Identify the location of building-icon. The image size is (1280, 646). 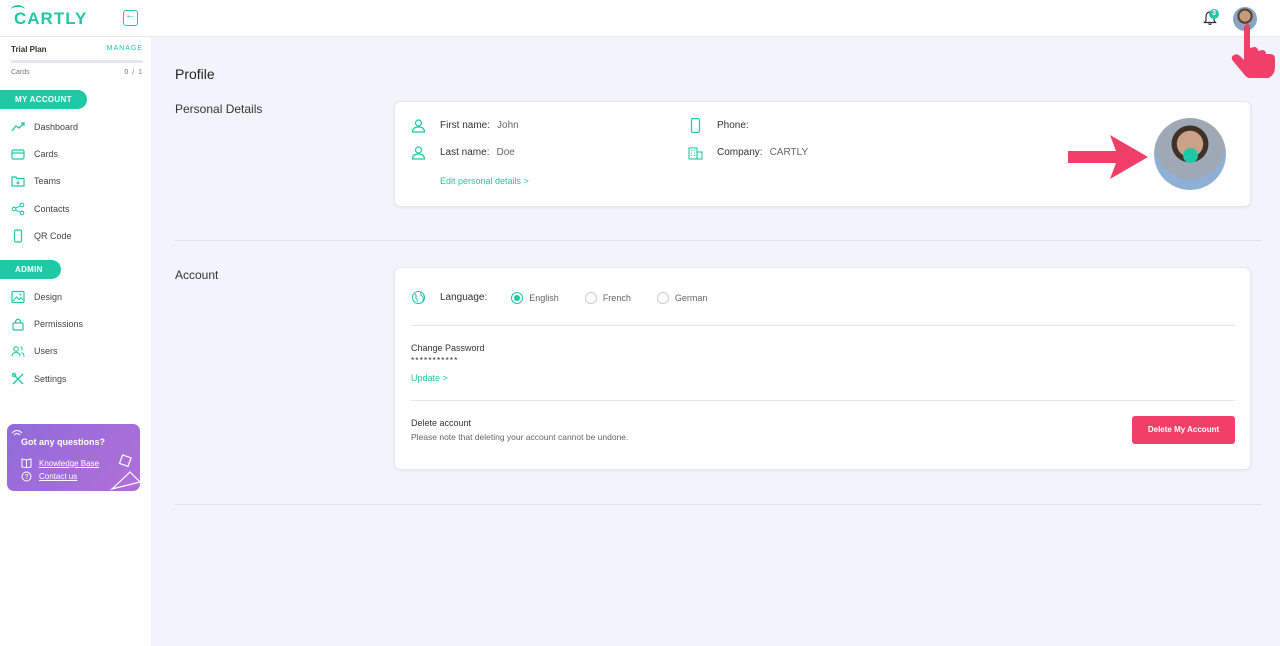
(695, 153).